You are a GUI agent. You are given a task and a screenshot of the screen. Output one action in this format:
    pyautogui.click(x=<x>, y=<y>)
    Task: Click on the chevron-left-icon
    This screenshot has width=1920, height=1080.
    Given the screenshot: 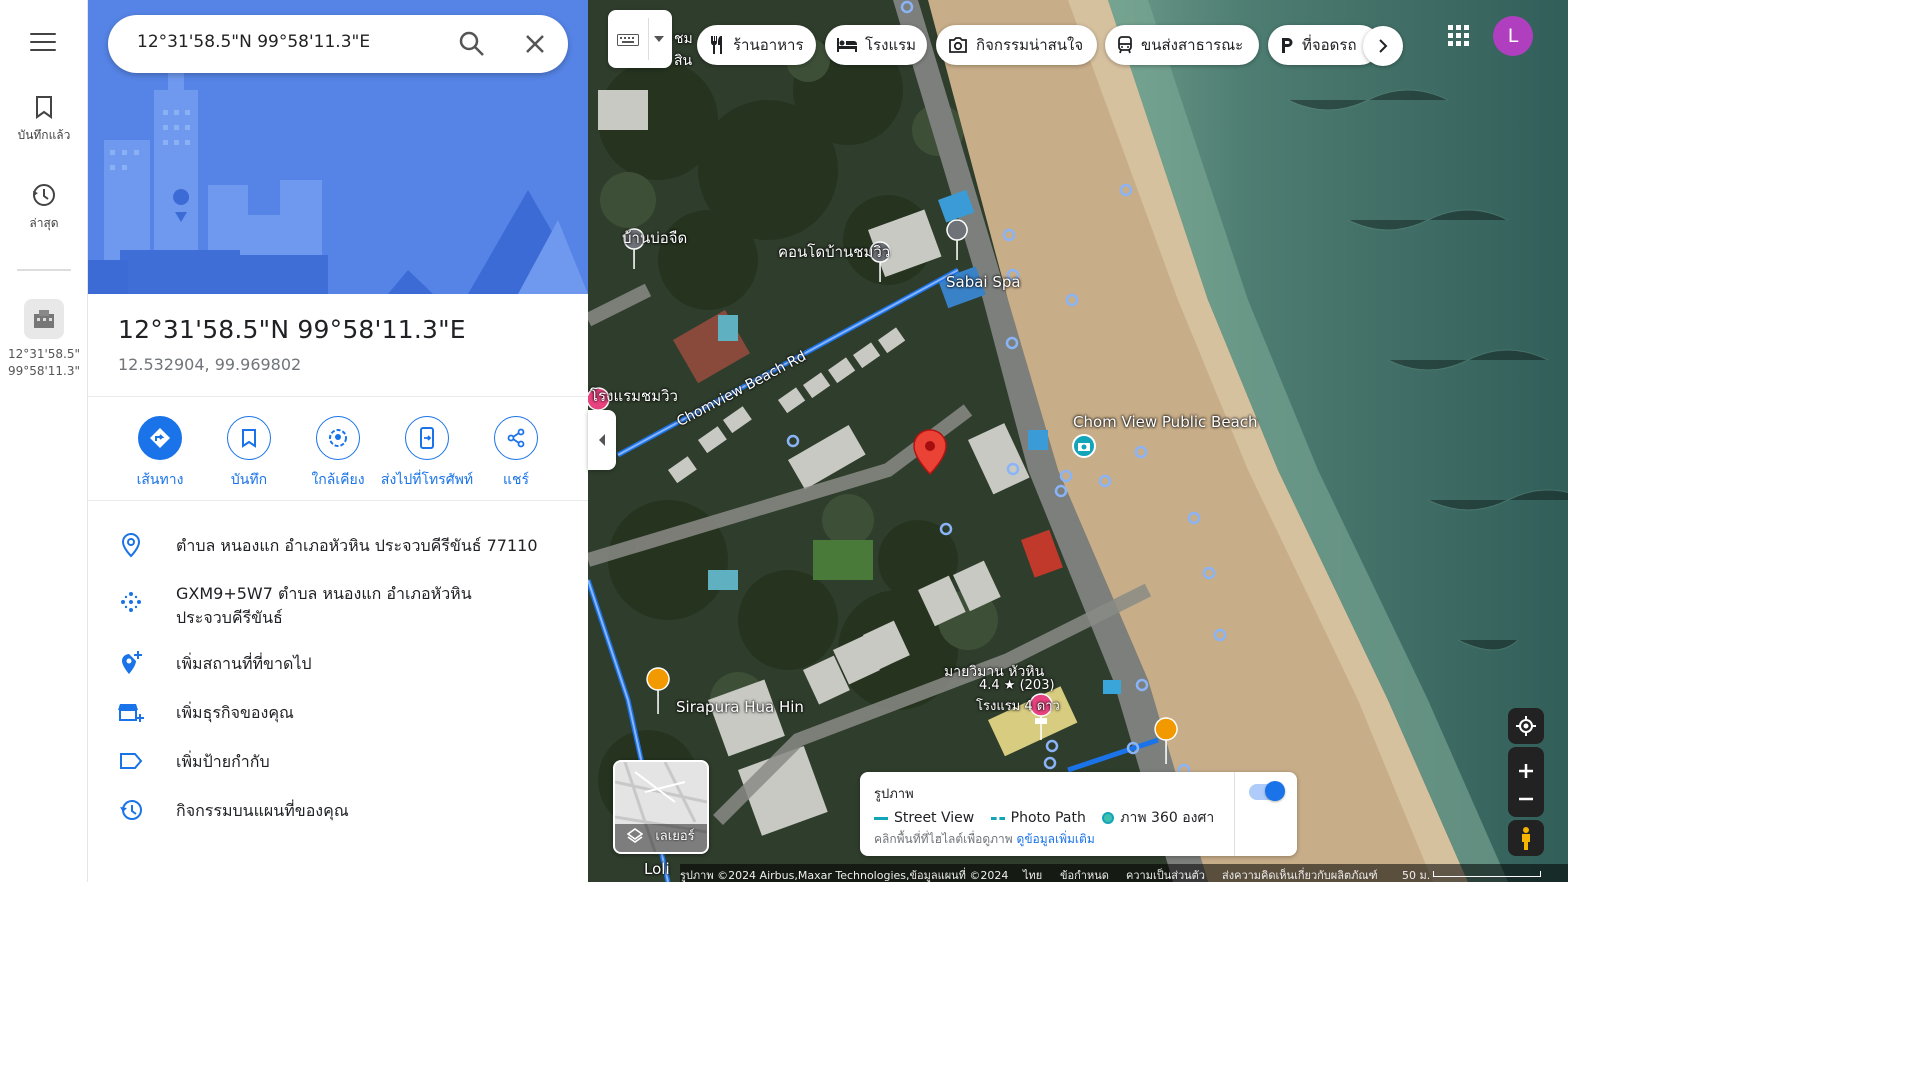 What is the action you would take?
    pyautogui.click(x=602, y=440)
    